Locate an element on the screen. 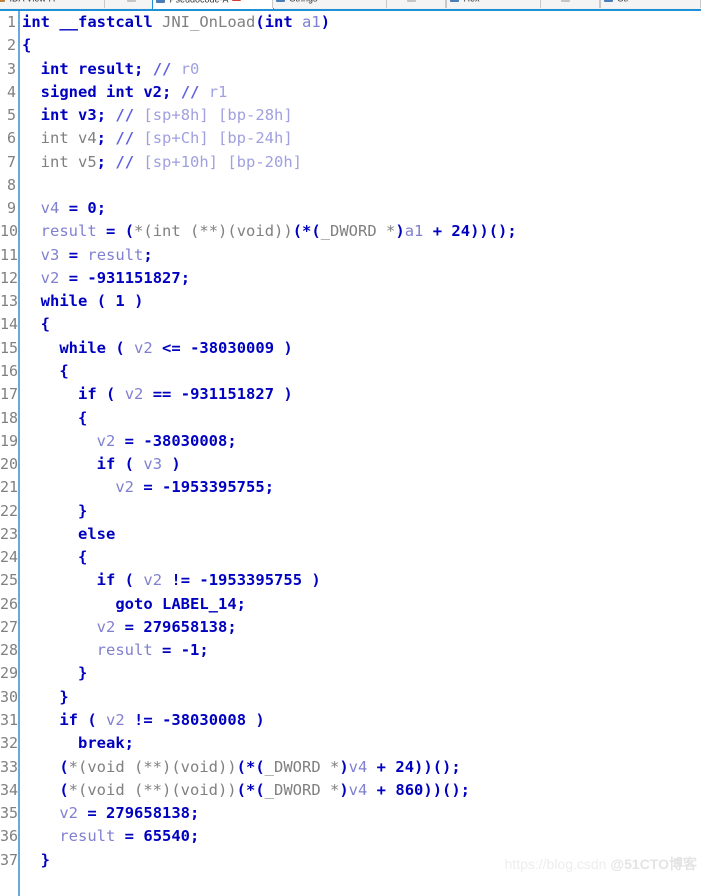 The image size is (701, 896). code-line: result = -1; is located at coordinates (361, 650).